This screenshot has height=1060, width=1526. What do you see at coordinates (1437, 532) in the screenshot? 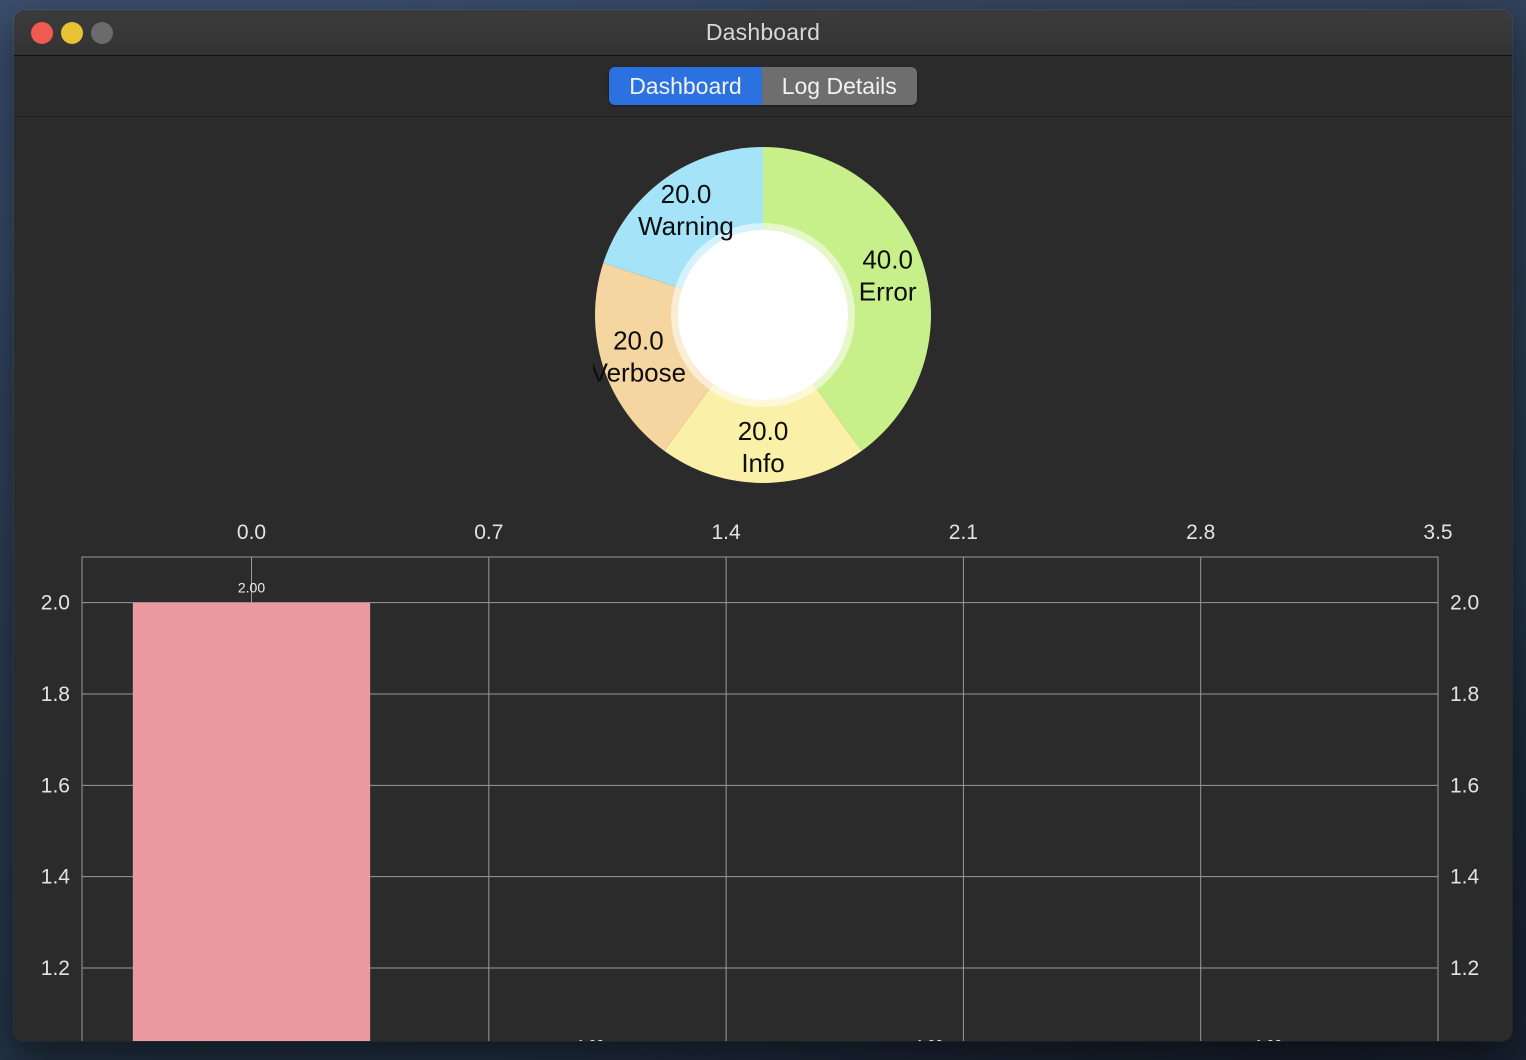
I see `x-tick-label: 3.5` at bounding box center [1437, 532].